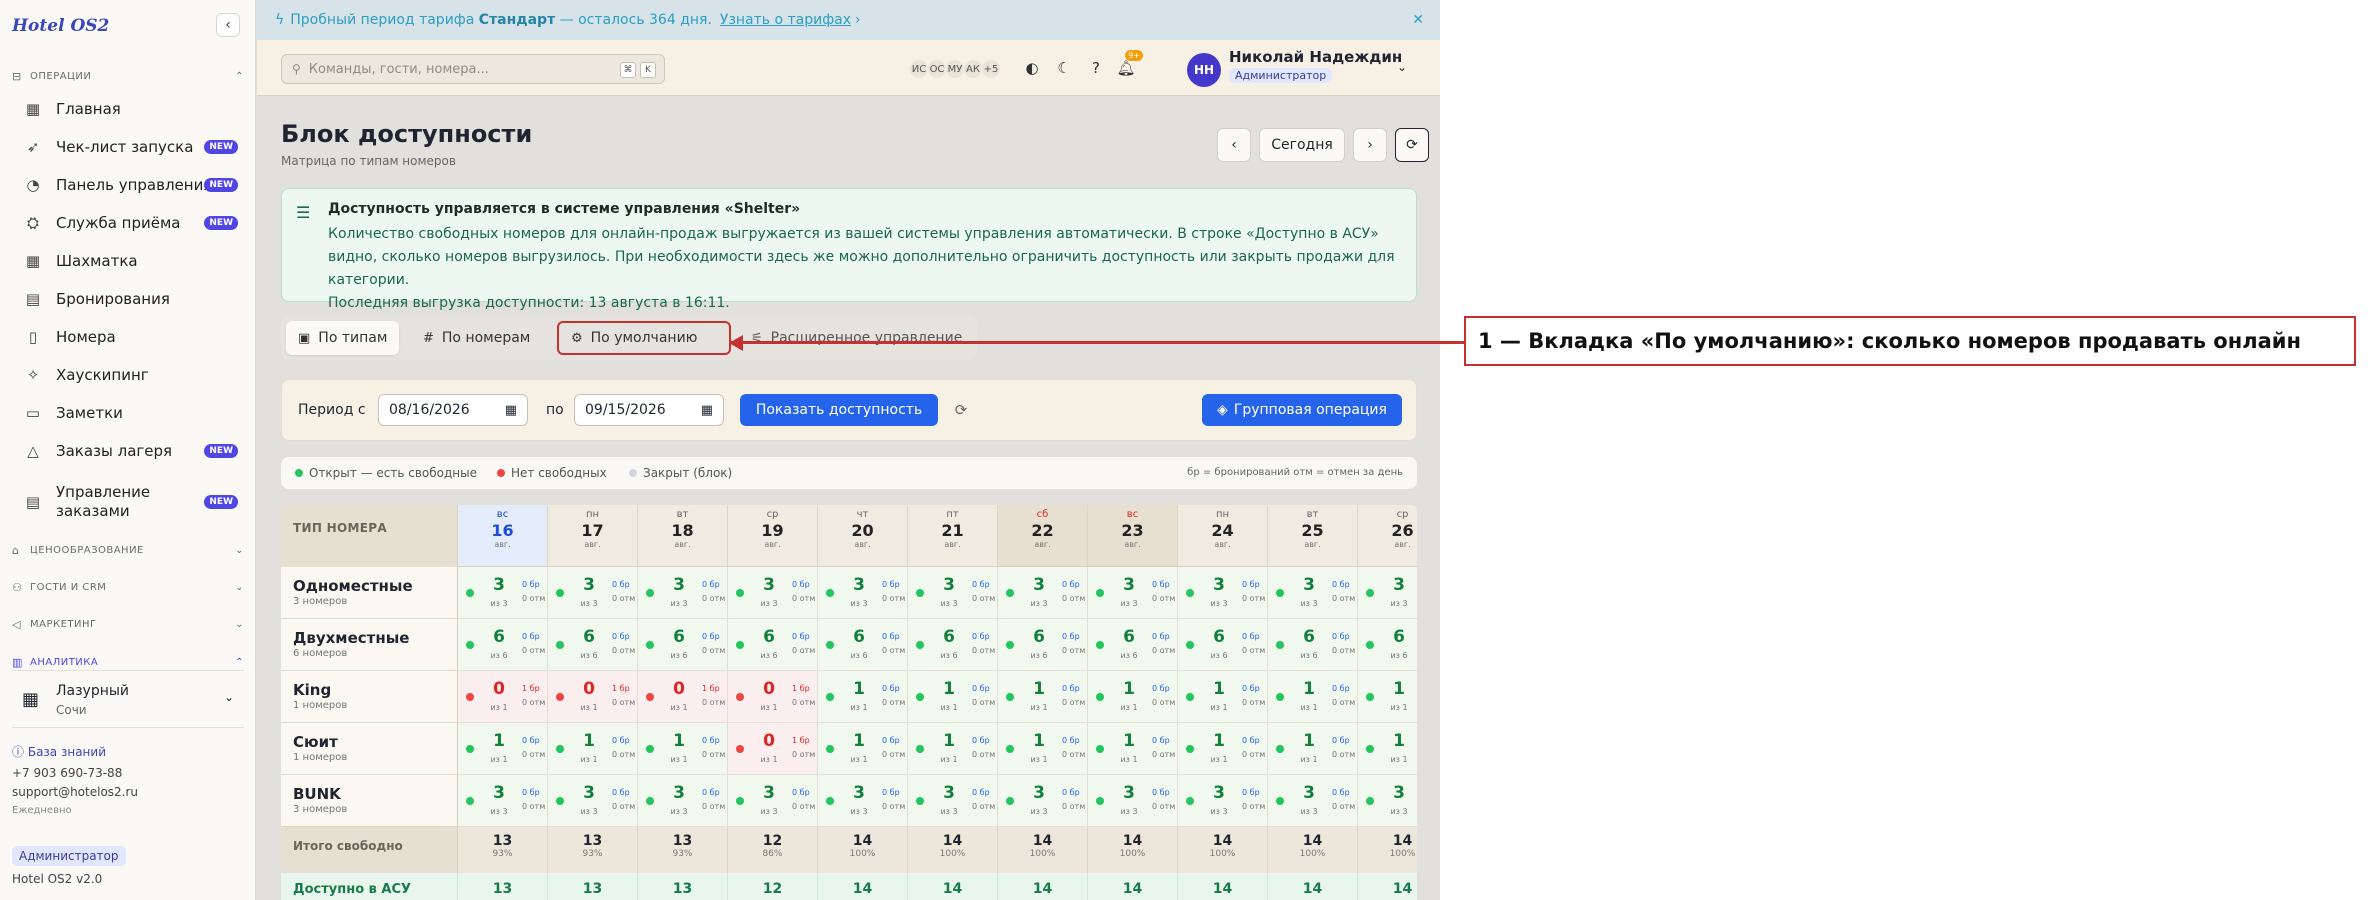 Image resolution: width=2378 pixels, height=900 pixels. Describe the element at coordinates (128, 109) in the screenshot. I see `sidebar-item: ▦ Главная` at that location.